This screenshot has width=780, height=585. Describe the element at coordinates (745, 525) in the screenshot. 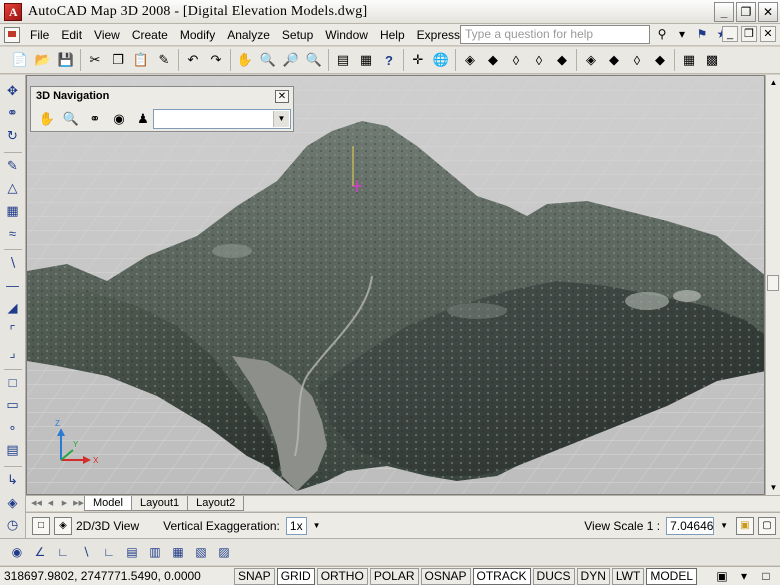

I see `lock-icon: ▣` at that location.